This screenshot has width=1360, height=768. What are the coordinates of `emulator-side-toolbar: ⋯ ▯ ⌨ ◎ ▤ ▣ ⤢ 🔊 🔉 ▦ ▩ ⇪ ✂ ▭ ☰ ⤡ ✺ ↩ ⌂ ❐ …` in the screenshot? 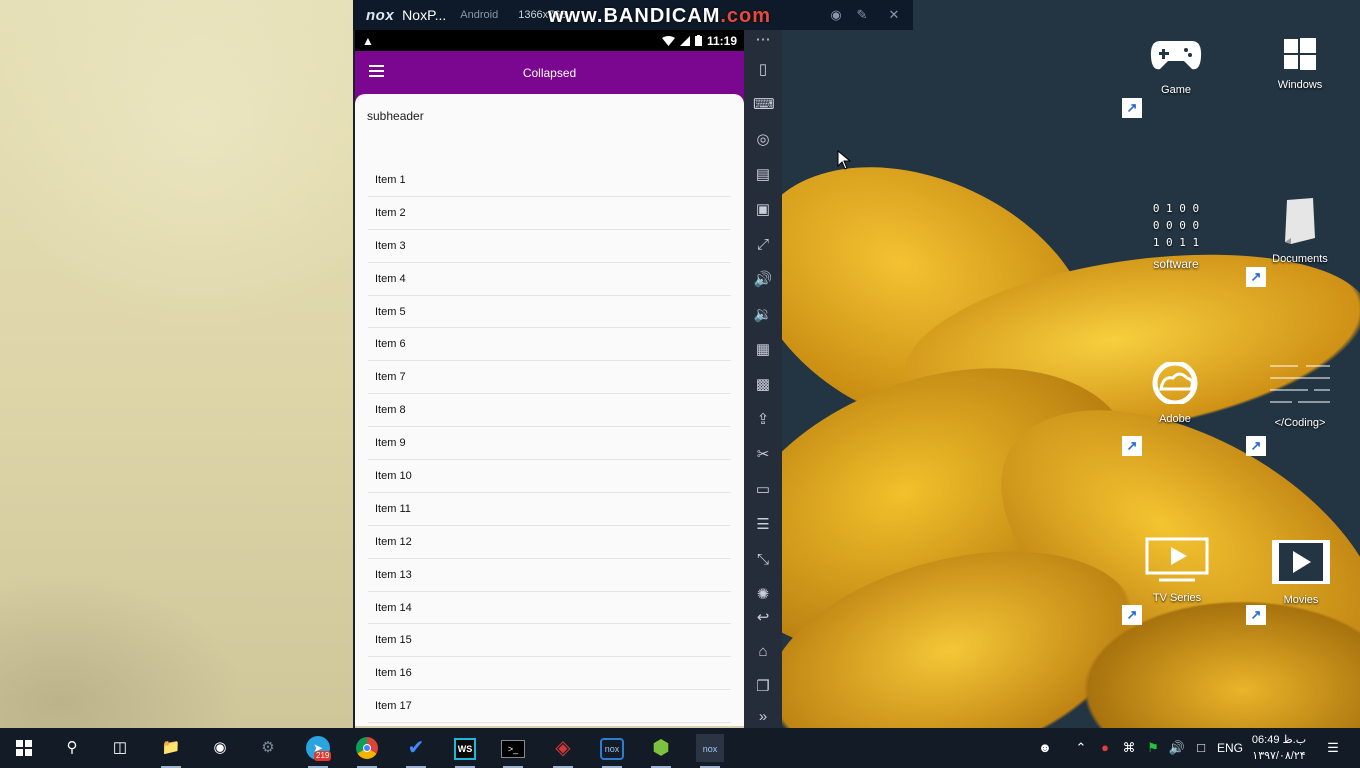 It's located at (763, 379).